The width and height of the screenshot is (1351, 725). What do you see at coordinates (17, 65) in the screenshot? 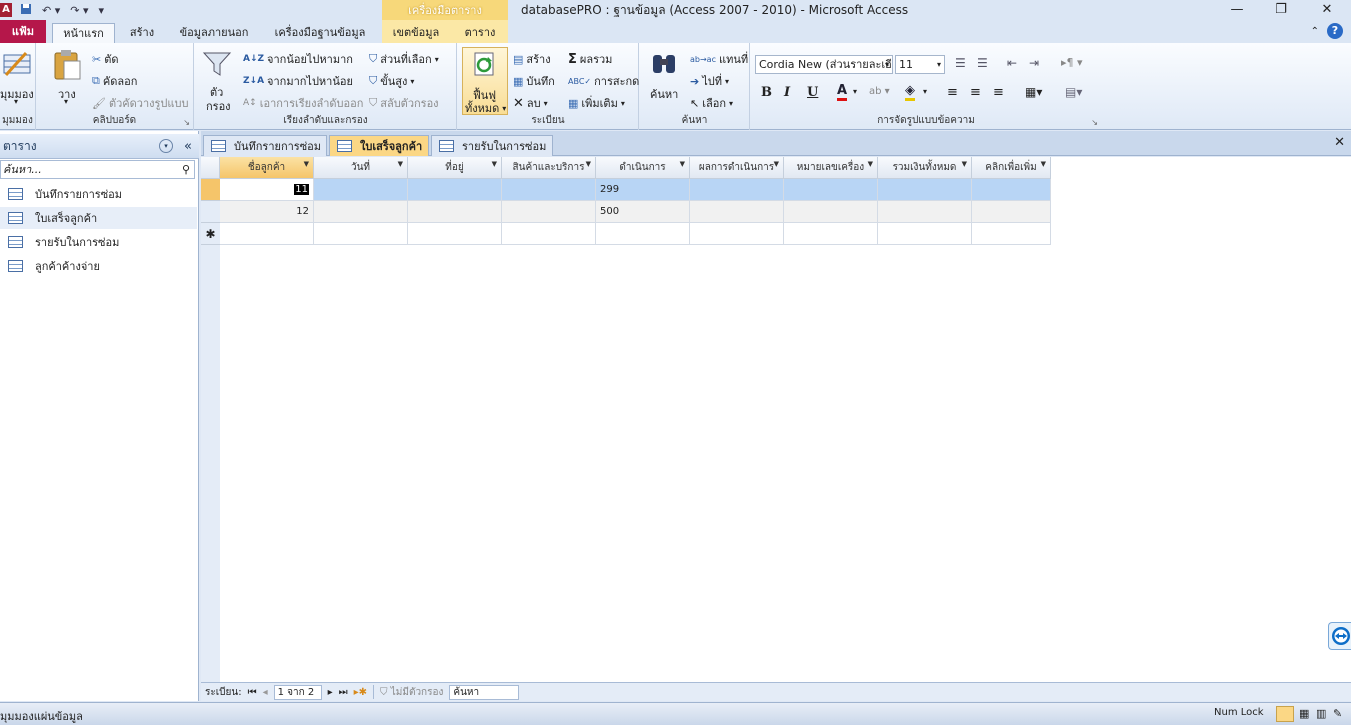
I see `datasheet-view-icon` at bounding box center [17, 65].